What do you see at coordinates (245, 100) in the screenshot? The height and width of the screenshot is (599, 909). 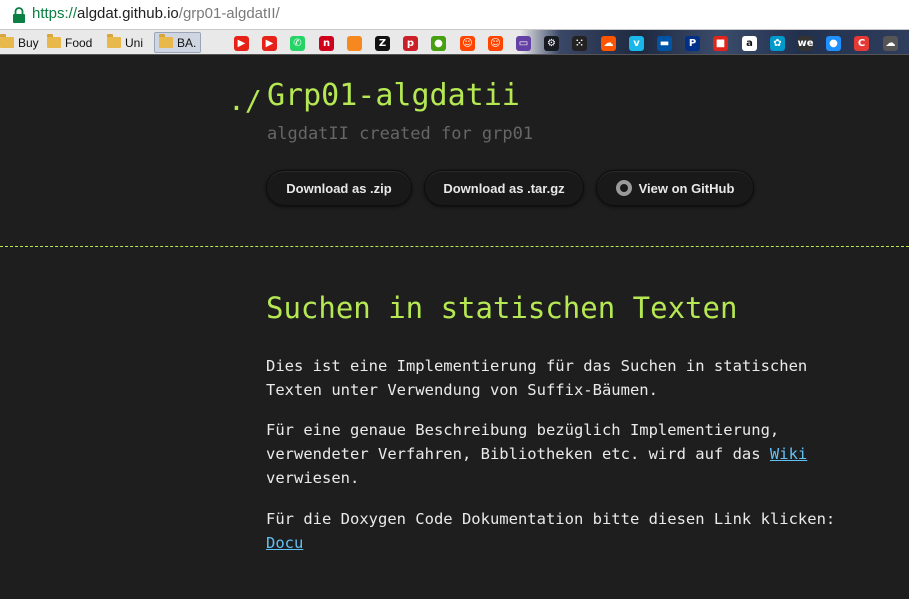 I see `title-prefix: ./` at bounding box center [245, 100].